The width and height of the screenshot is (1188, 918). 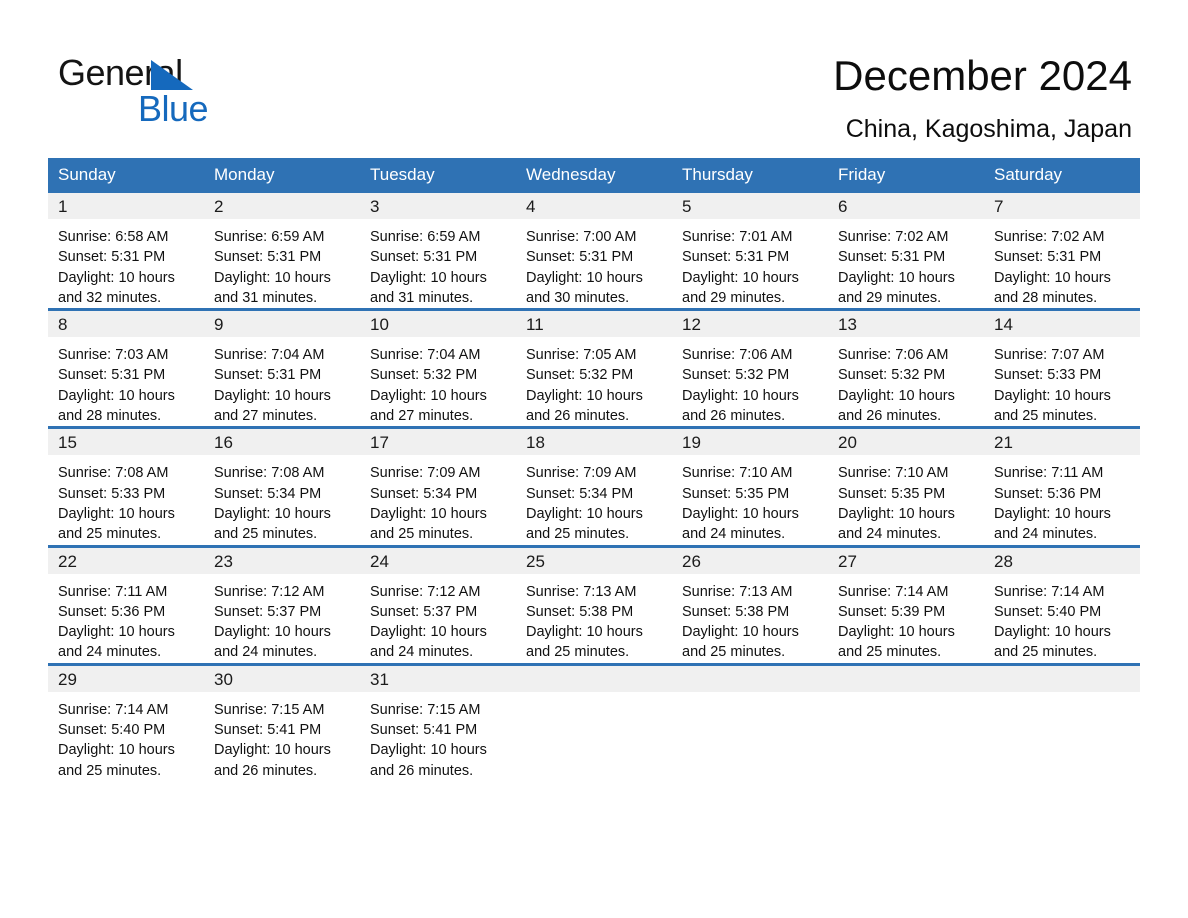 What do you see at coordinates (268, 611) in the screenshot?
I see `sunset-text: Sunset: 5:37 PM` at bounding box center [268, 611].